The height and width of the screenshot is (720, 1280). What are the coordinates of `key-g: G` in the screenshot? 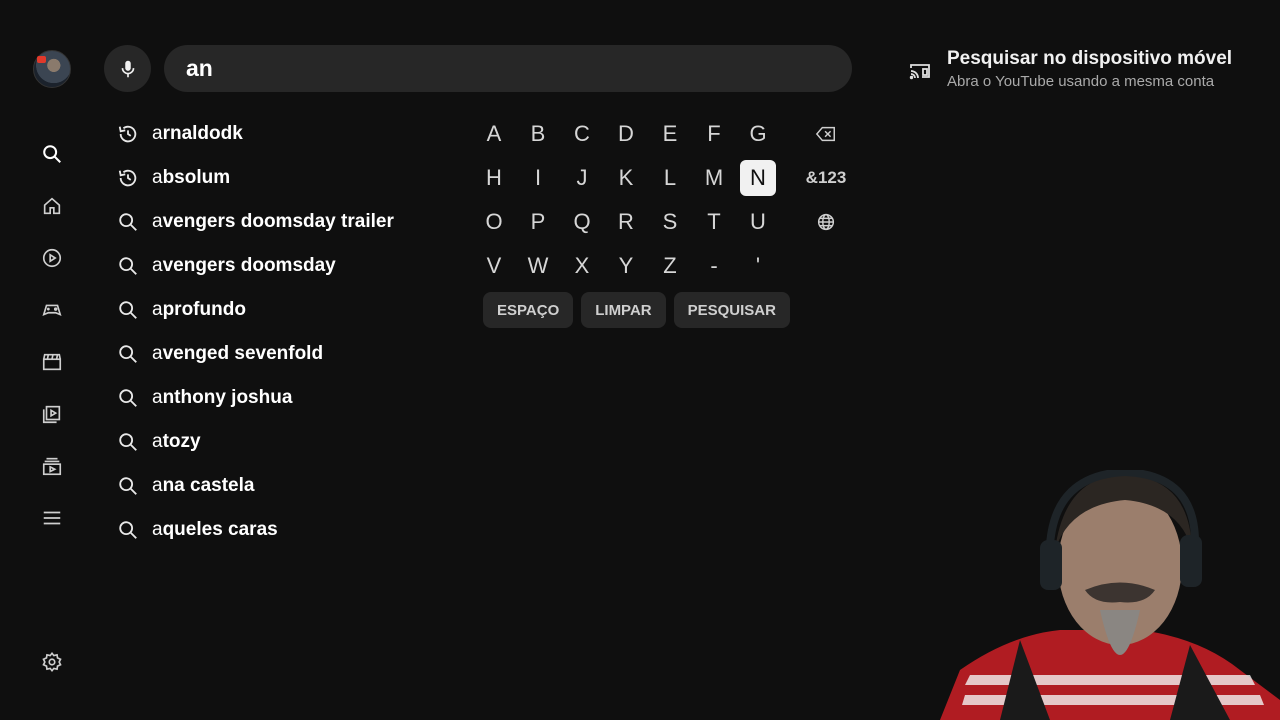 It's located at (758, 134).